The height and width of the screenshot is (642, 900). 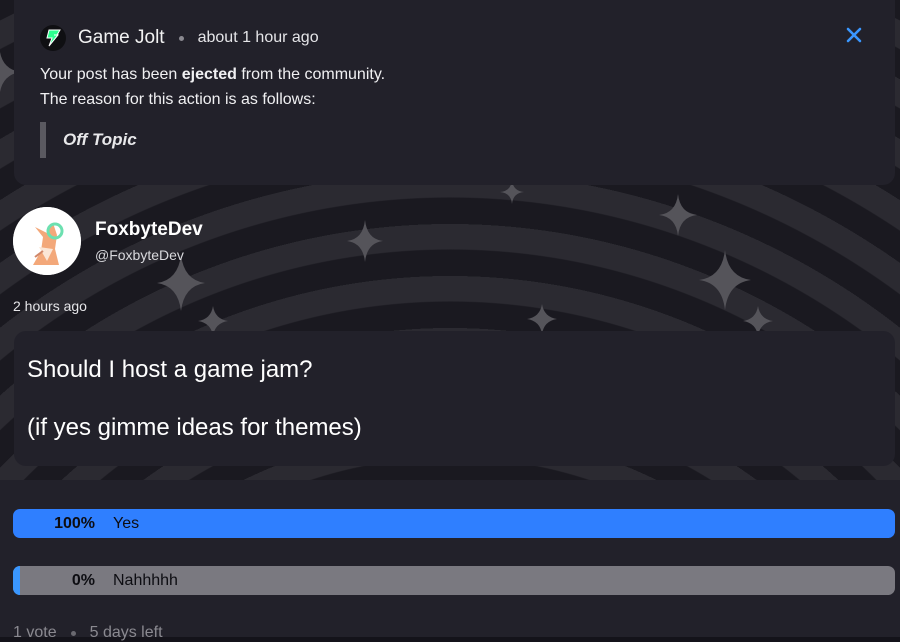 I want to click on reason-text: Off Topic, so click(x=100, y=139).